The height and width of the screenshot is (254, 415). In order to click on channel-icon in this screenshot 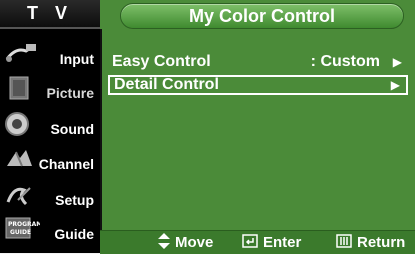, I will do `click(22, 159)`.